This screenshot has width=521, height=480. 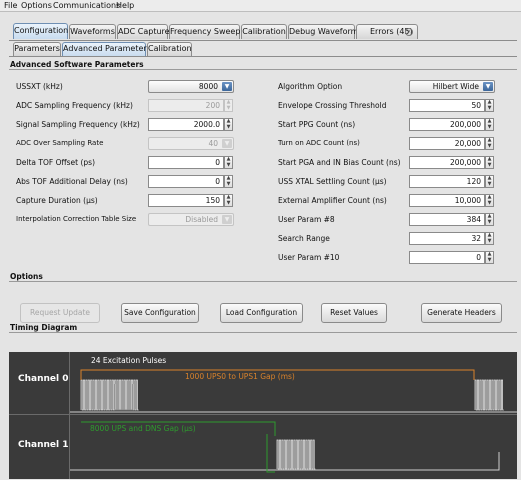 What do you see at coordinates (323, 31) in the screenshot?
I see `tab-debug-waveform: Debug Waveform` at bounding box center [323, 31].